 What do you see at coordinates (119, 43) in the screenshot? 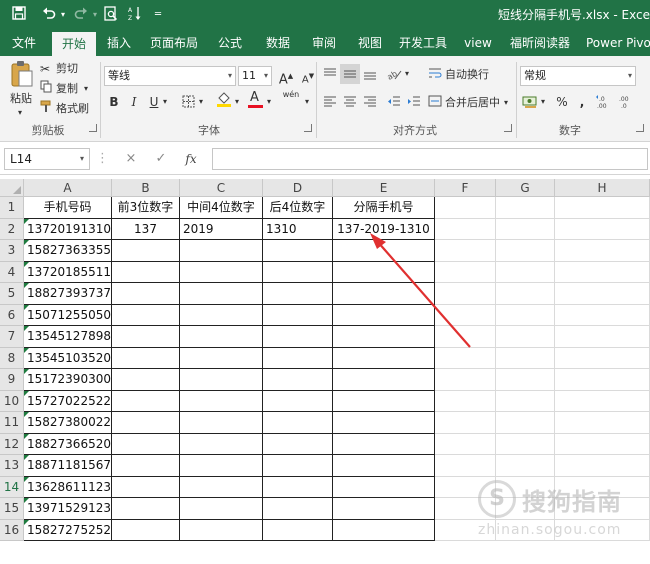
I see `tab-insert: 插入` at bounding box center [119, 43].